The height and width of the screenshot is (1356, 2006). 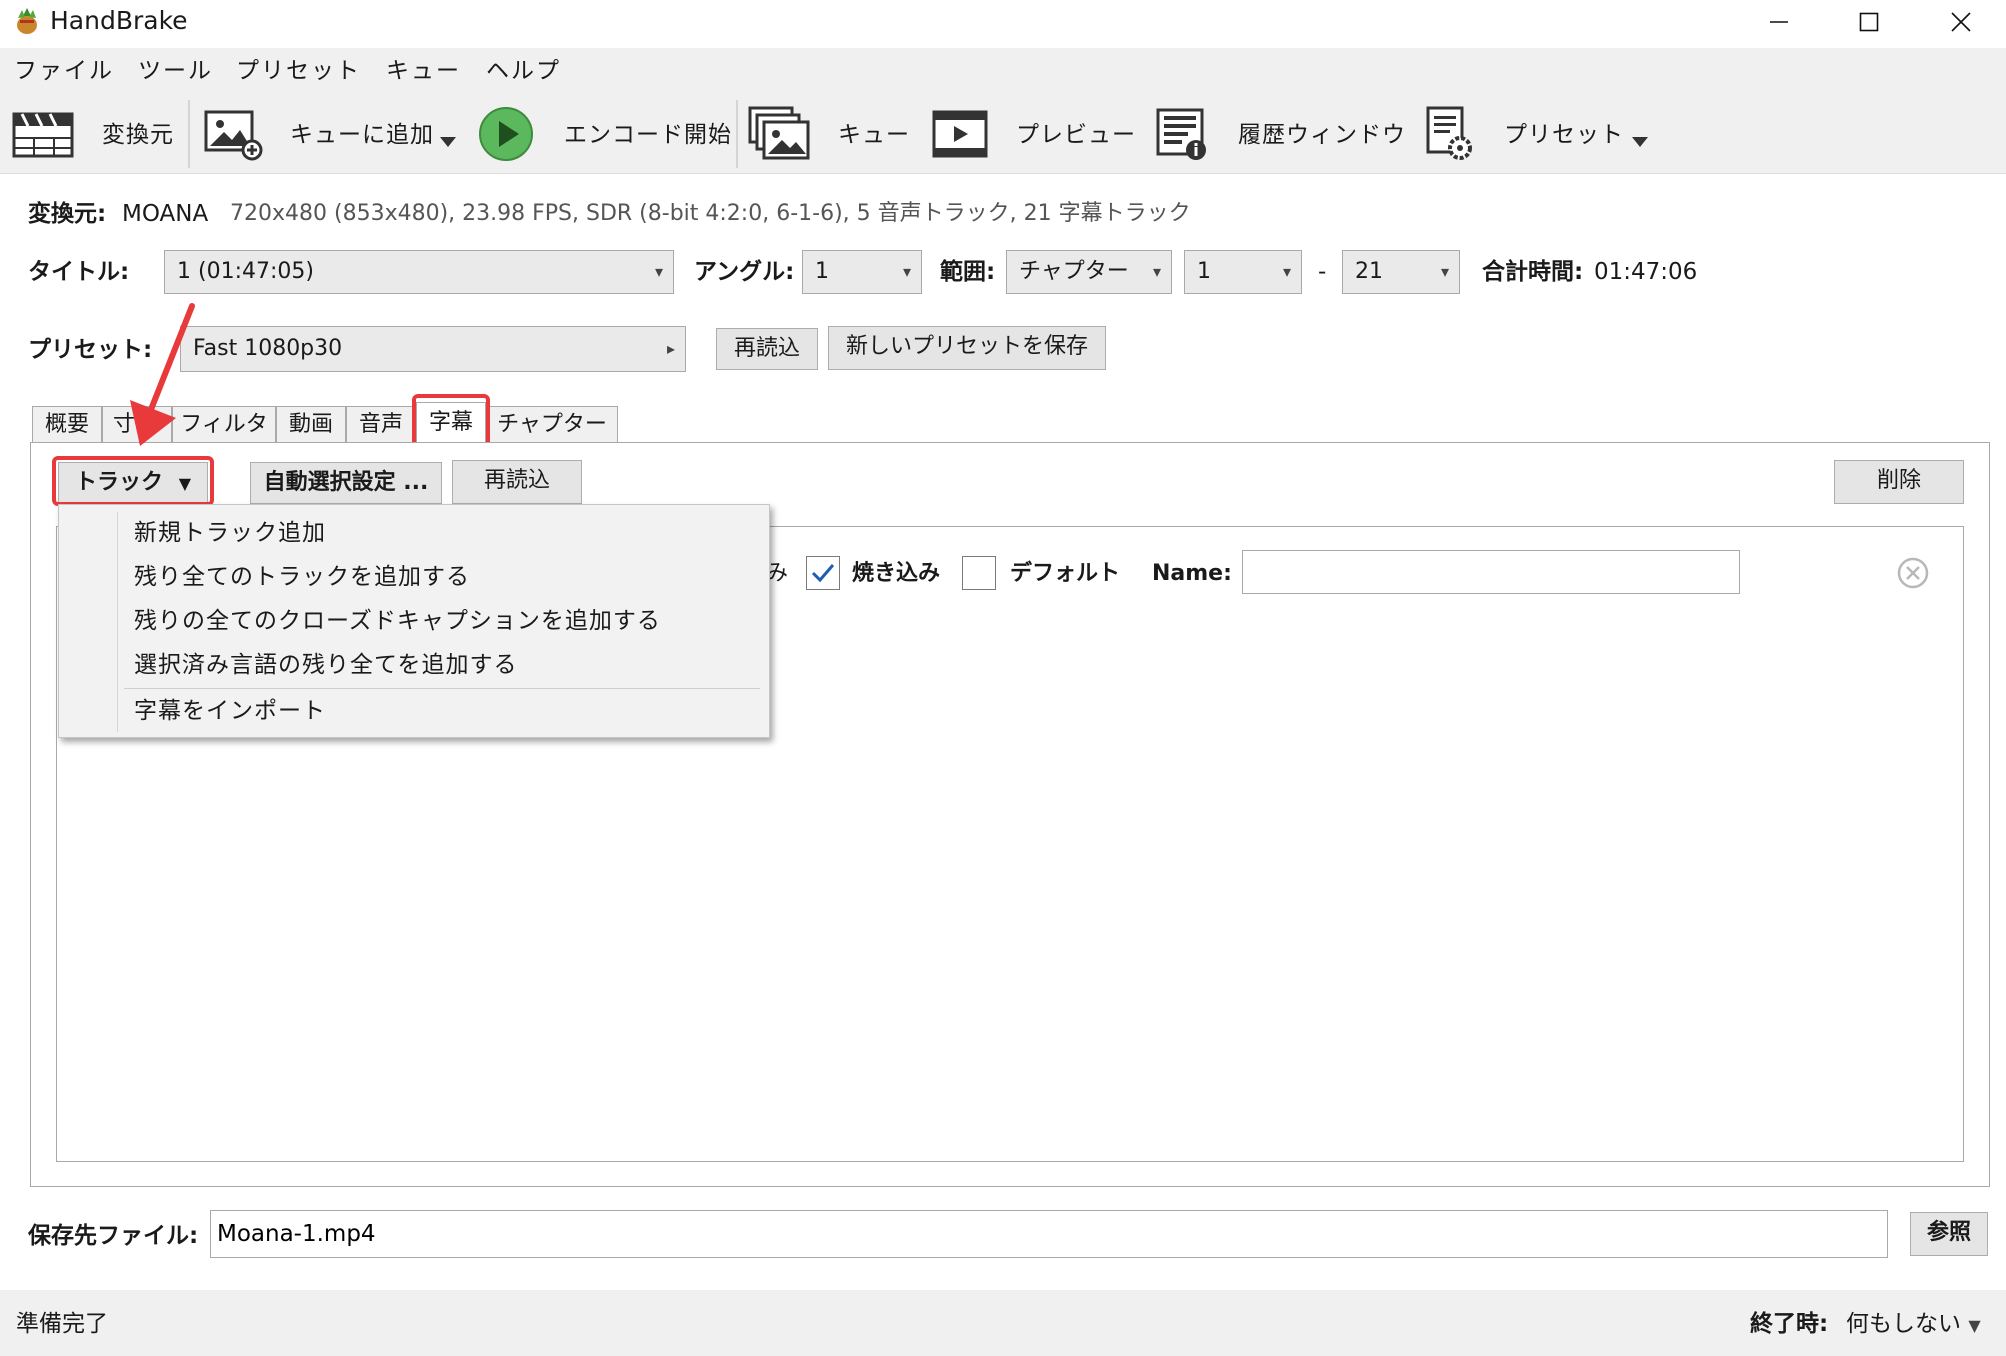 I want to click on tab-chapters: チャプター, so click(x=552, y=425).